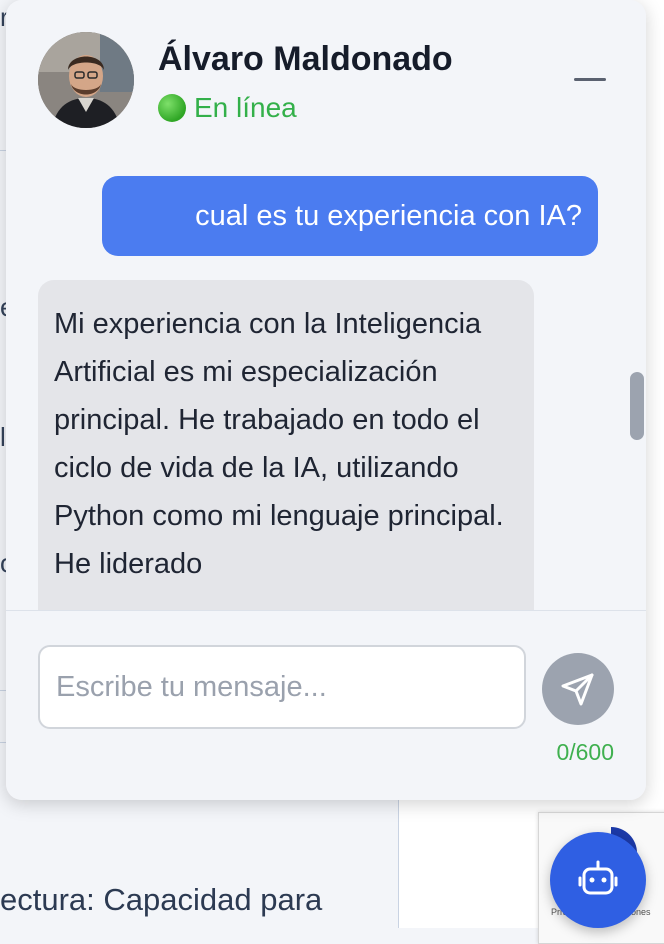 This screenshot has height=944, width=664. I want to click on send-icon, so click(577, 689).